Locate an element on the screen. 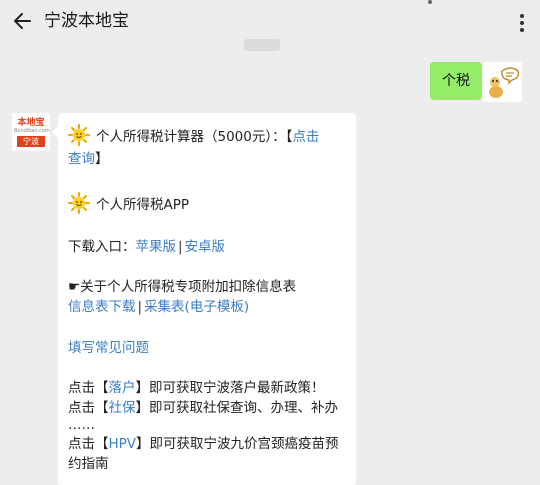 The height and width of the screenshot is (485, 540). info-download-link: 信息表下载 is located at coordinates (102, 307).